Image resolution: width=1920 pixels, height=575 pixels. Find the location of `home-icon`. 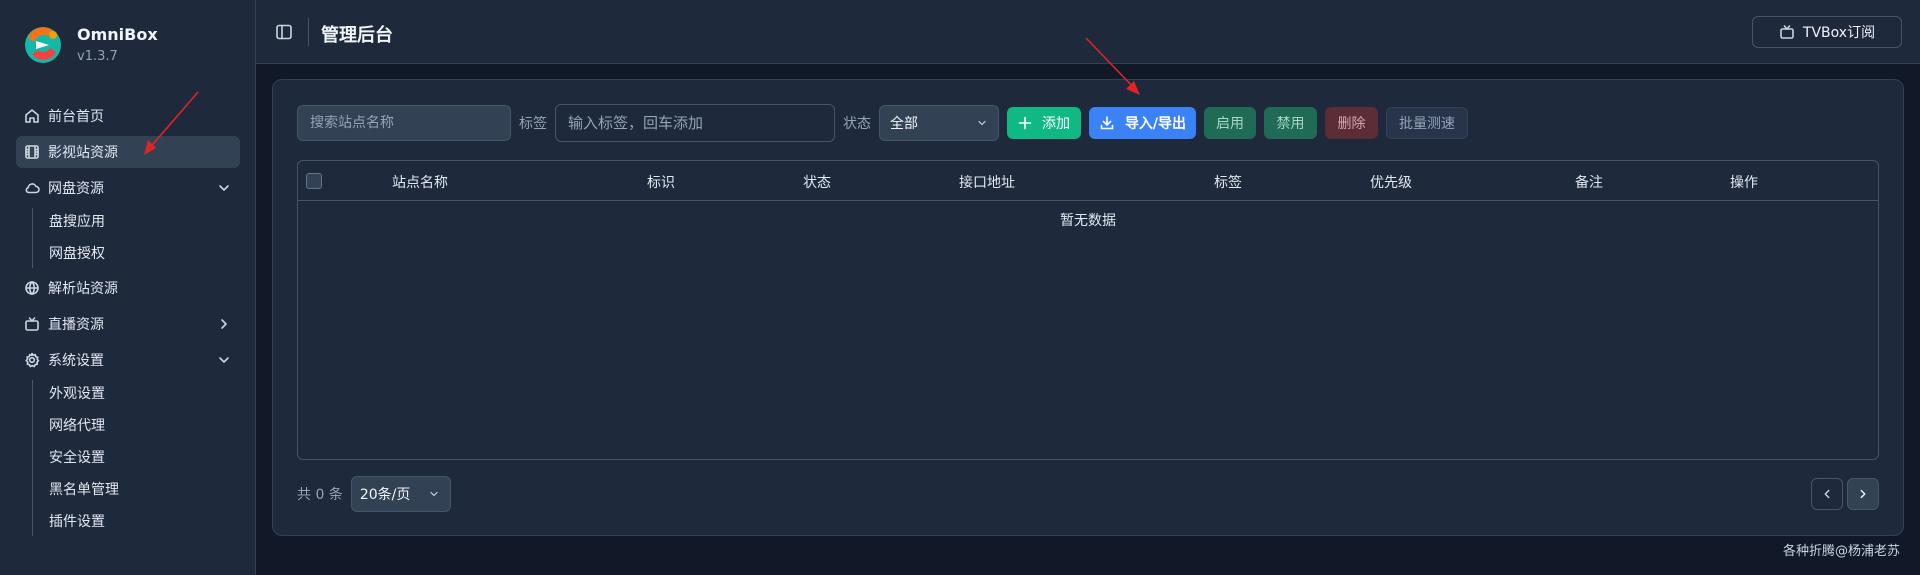

home-icon is located at coordinates (32, 116).